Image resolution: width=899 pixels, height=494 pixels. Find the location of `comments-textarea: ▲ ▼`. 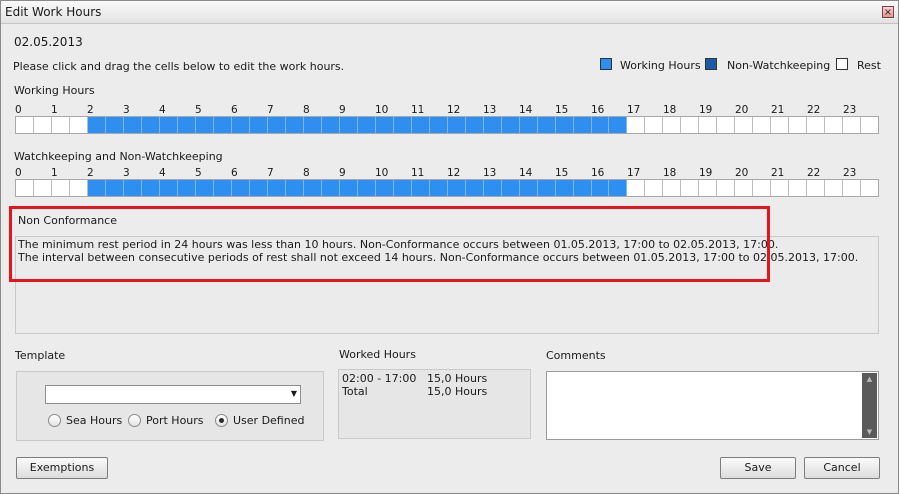

comments-textarea: ▲ ▼ is located at coordinates (712, 405).